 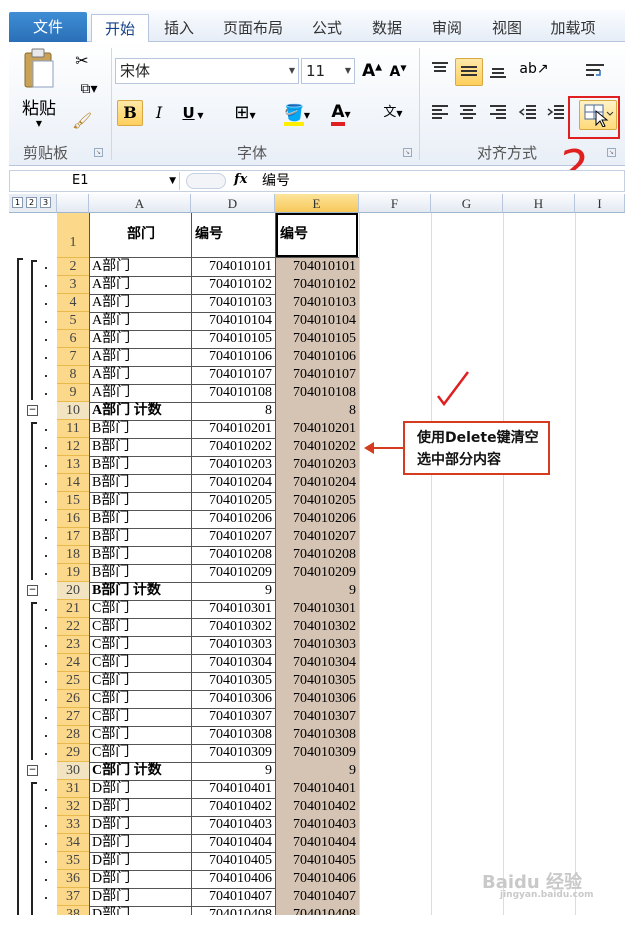 I want to click on number-cell-e: 704010201, so click(x=316, y=429).